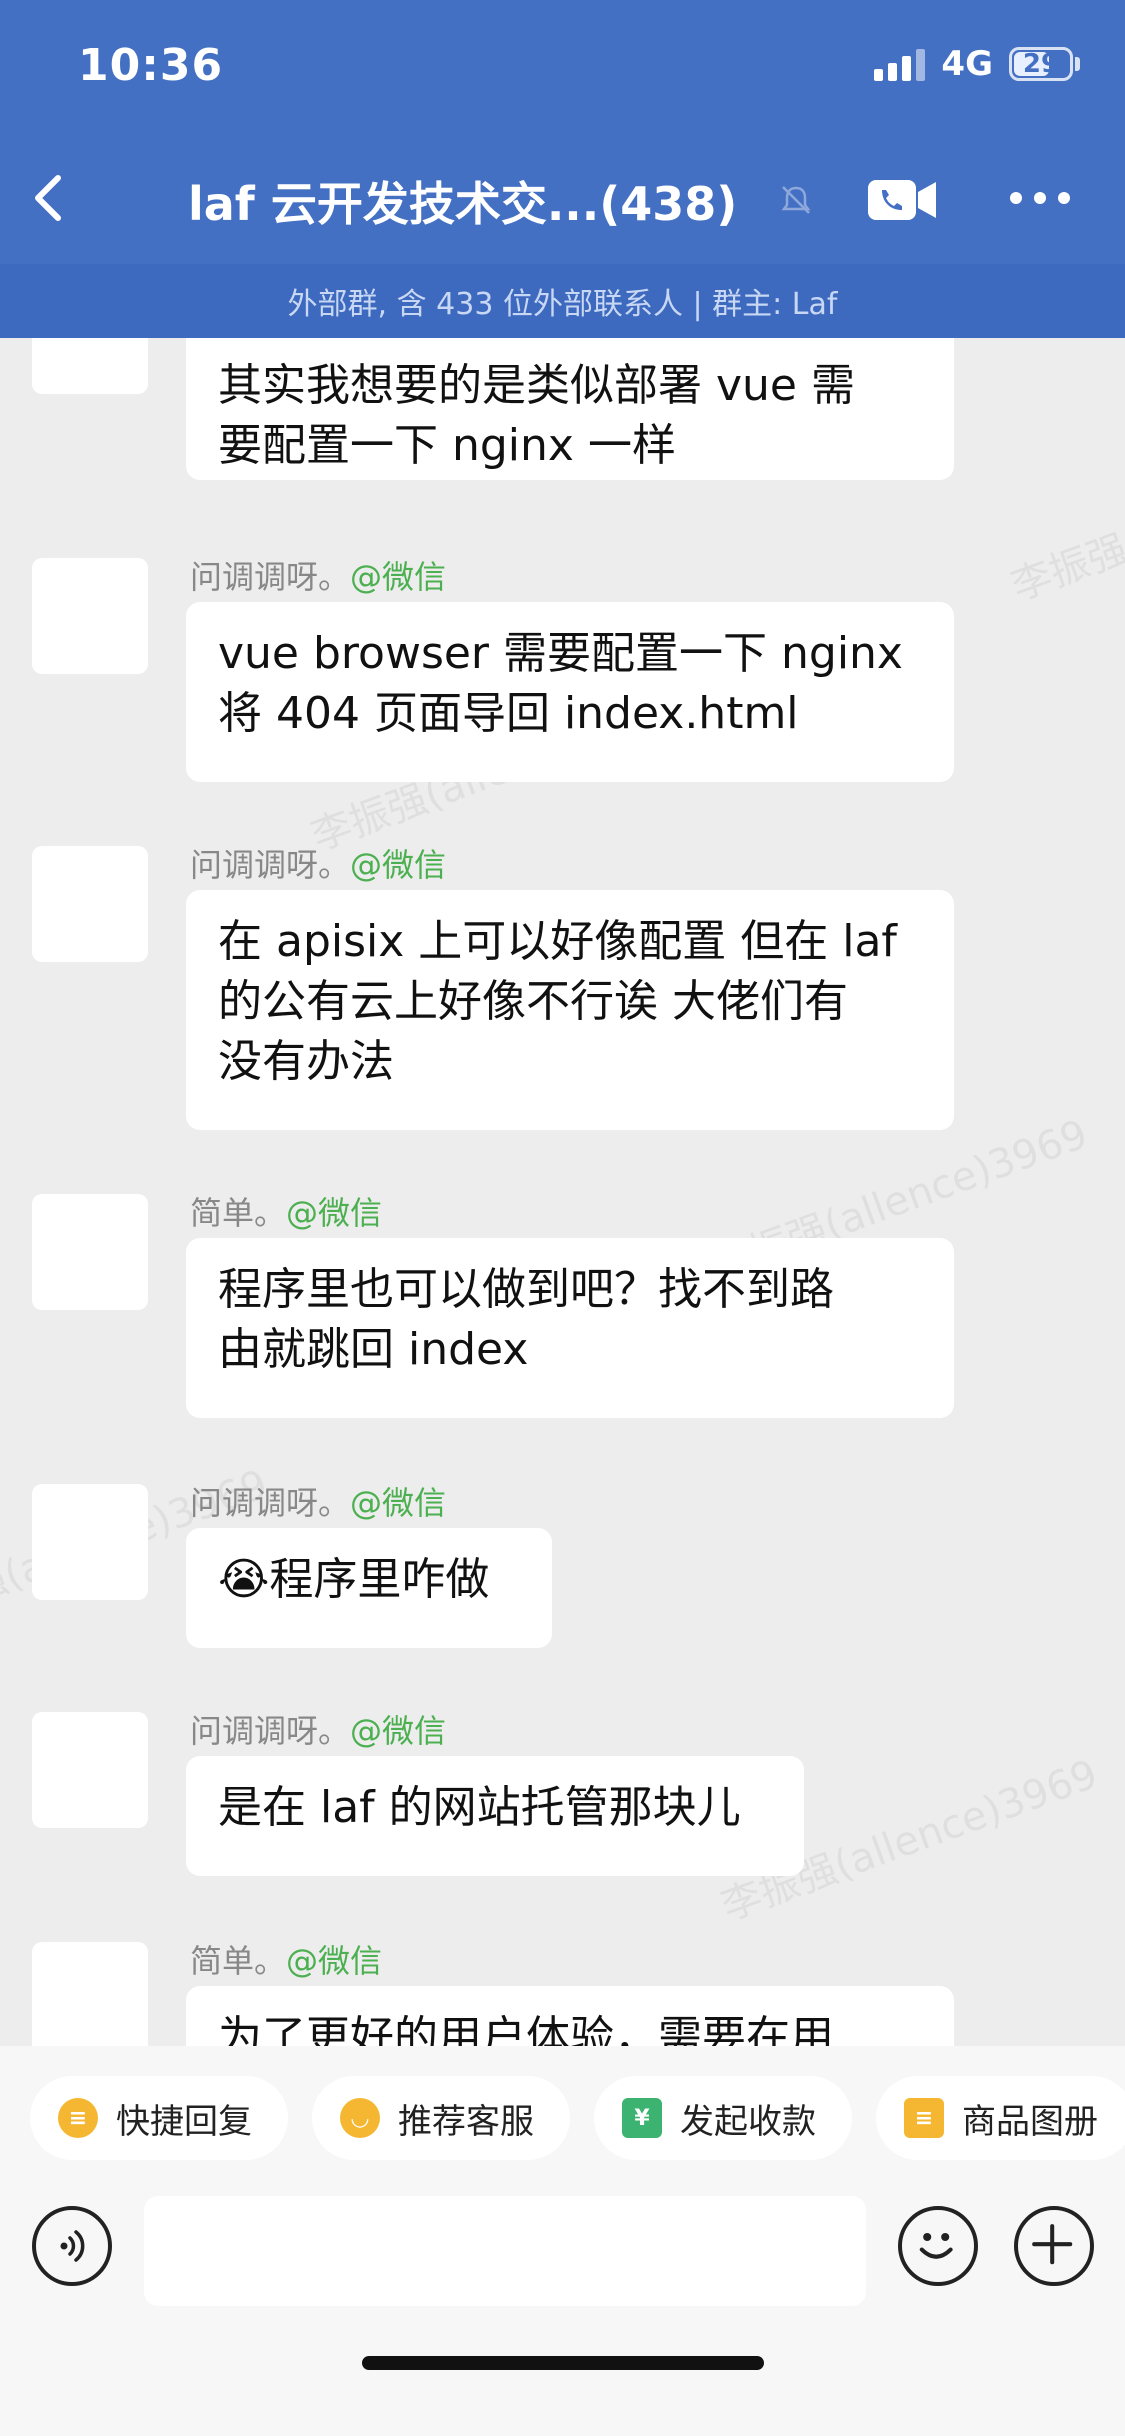 The image size is (1125, 2436). What do you see at coordinates (560, 653) in the screenshot?
I see `message-line: vue browser 需要配置一下 nginx` at bounding box center [560, 653].